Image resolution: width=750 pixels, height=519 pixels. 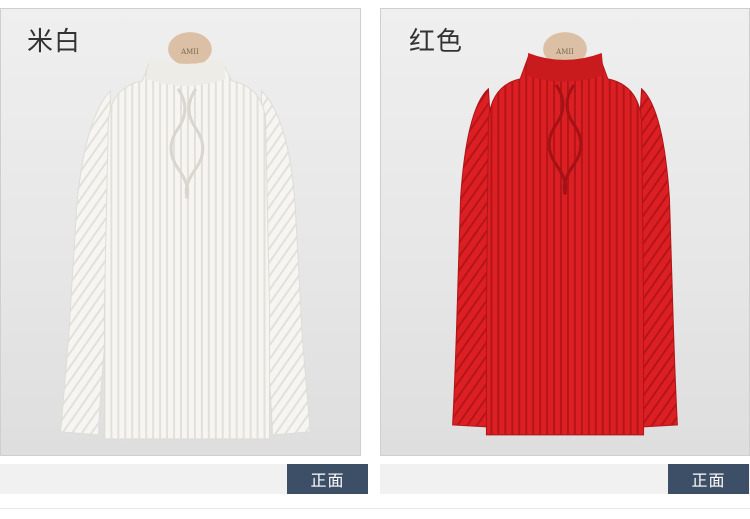 What do you see at coordinates (564, 52) in the screenshot?
I see `hanger-tag-red: AMII` at bounding box center [564, 52].